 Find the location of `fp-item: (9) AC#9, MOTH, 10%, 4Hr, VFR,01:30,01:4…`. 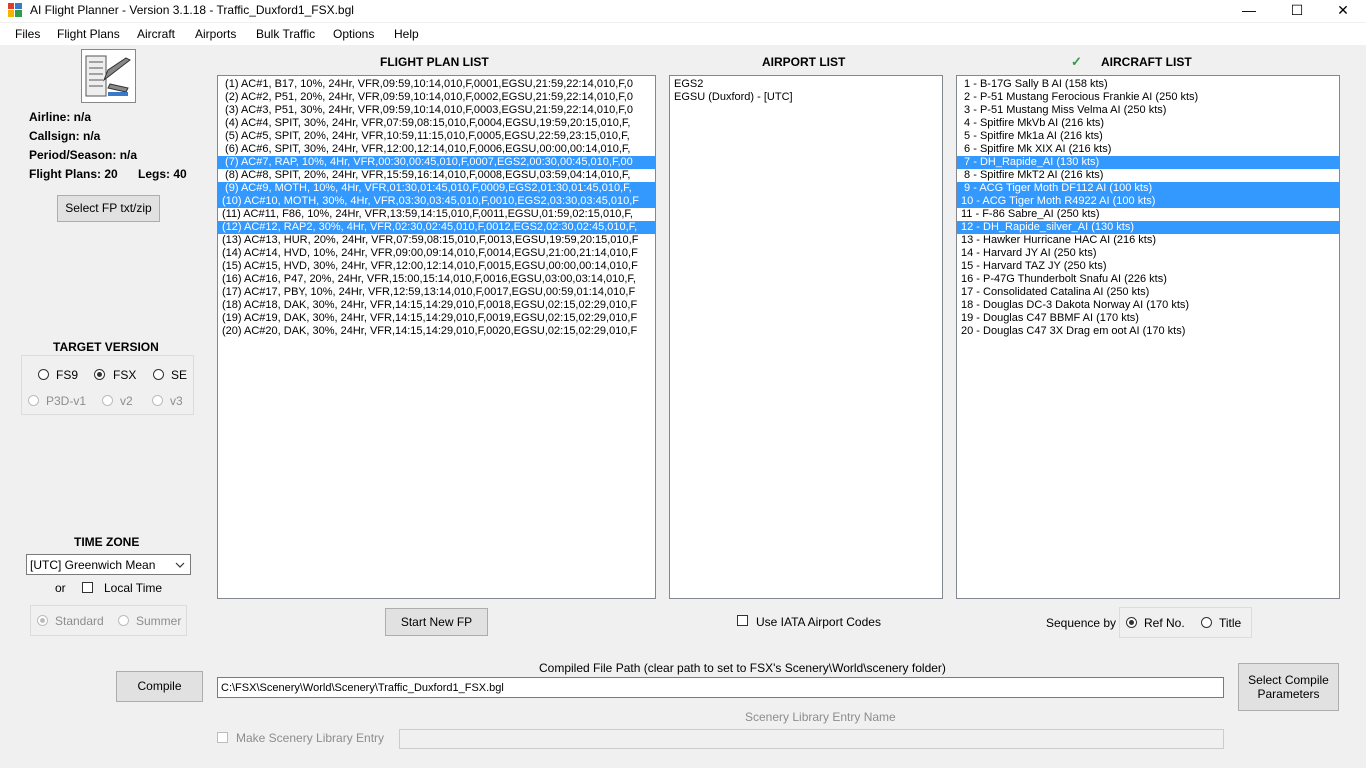

fp-item: (9) AC#9, MOTH, 10%, 4Hr, VFR,01:30,01:4… is located at coordinates (436, 188).